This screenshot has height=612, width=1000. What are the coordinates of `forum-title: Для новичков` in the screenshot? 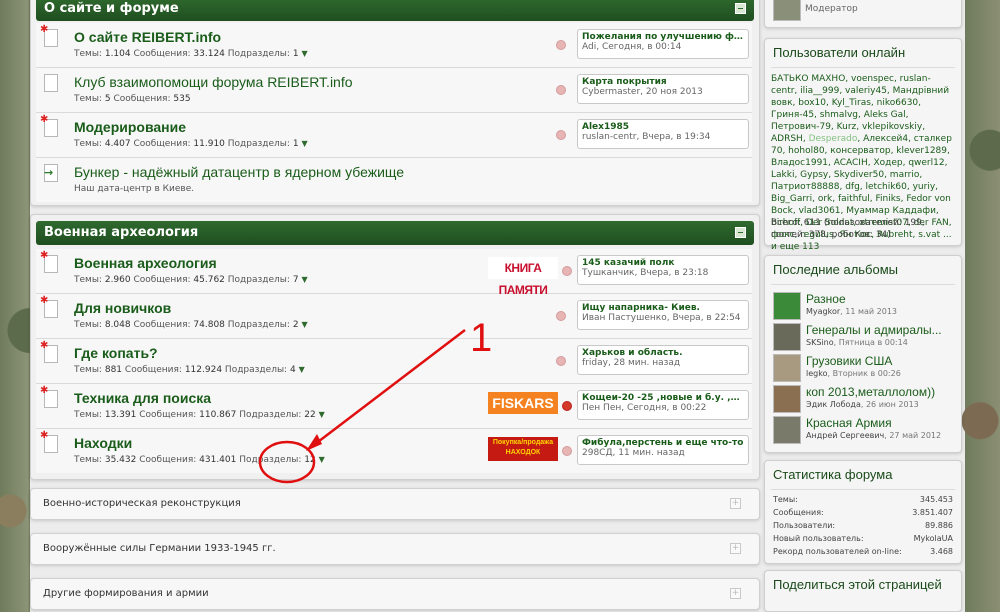 It's located at (122, 308).